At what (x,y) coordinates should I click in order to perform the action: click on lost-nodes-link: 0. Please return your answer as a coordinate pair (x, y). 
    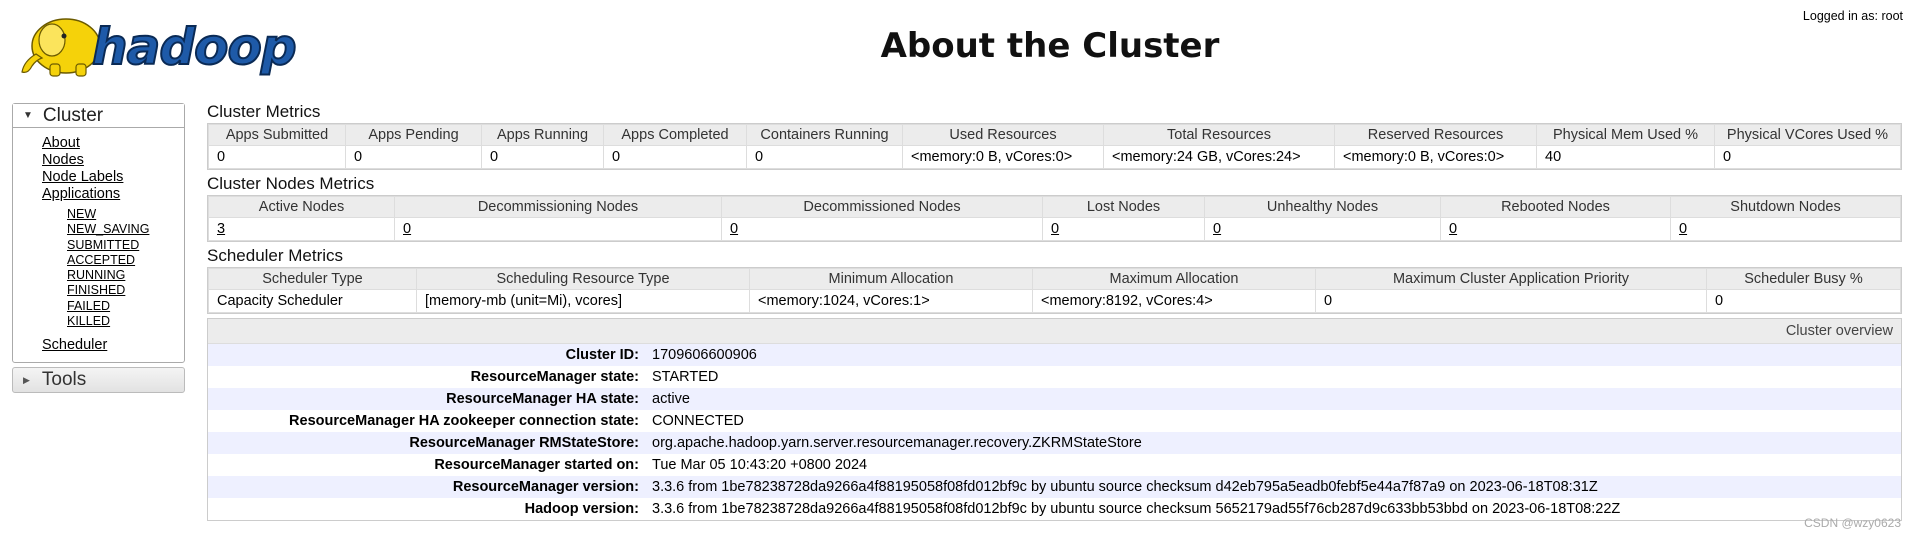
    Looking at the image, I should click on (1055, 229).